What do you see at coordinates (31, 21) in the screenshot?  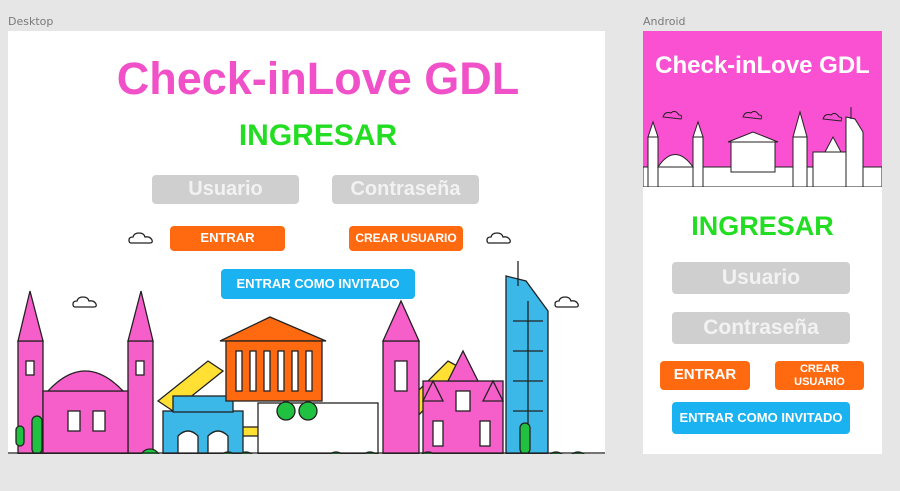 I see `desktop-frame-label: Desktop` at bounding box center [31, 21].